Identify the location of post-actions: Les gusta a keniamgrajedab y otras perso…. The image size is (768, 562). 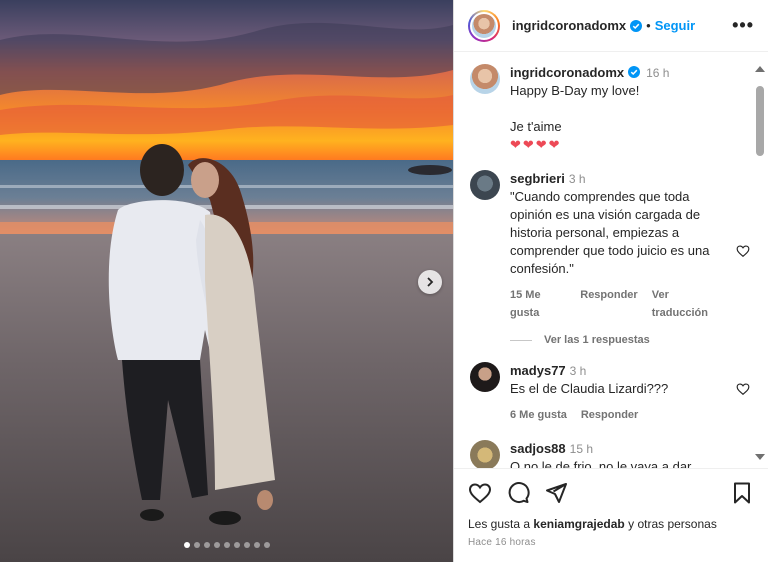
(611, 515).